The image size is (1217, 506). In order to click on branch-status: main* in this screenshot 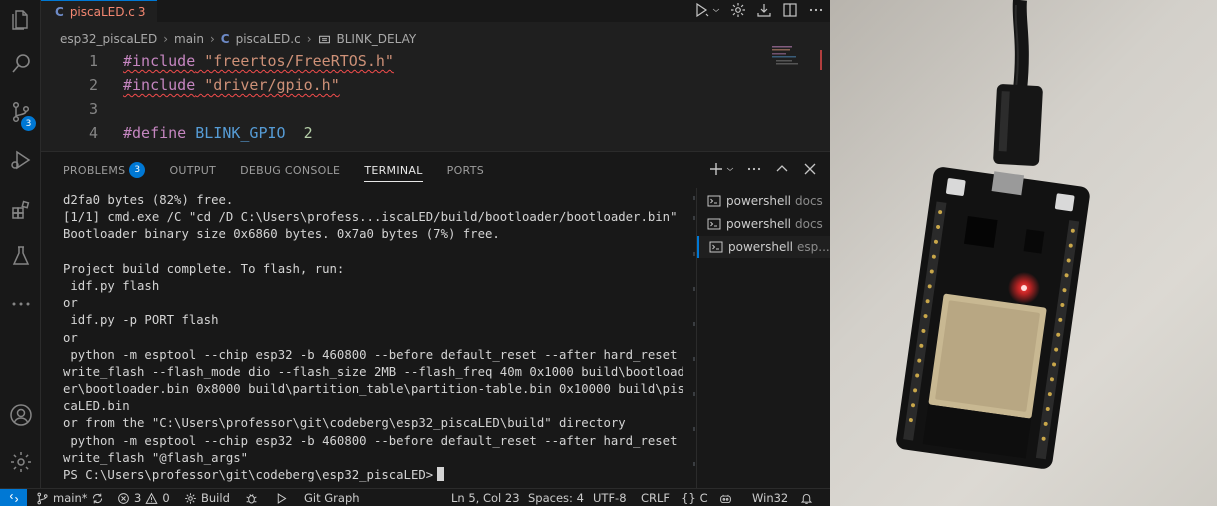, I will do `click(70, 497)`.